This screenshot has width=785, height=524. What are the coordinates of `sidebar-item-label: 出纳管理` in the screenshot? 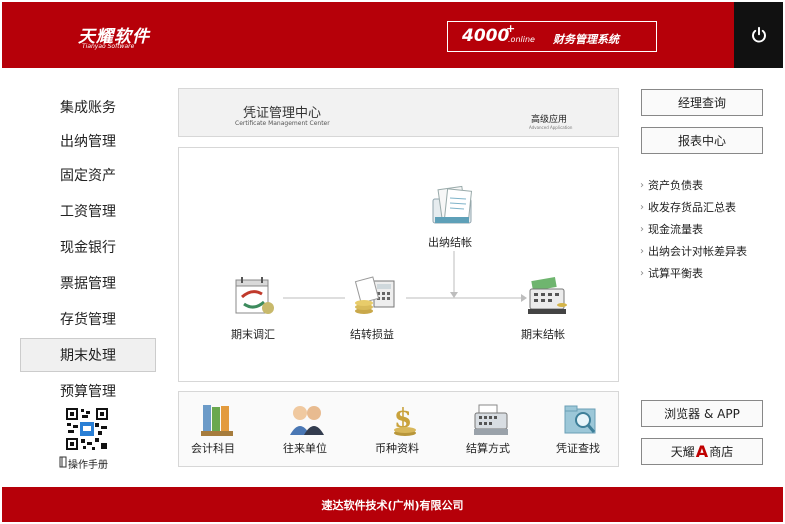 It's located at (88, 142).